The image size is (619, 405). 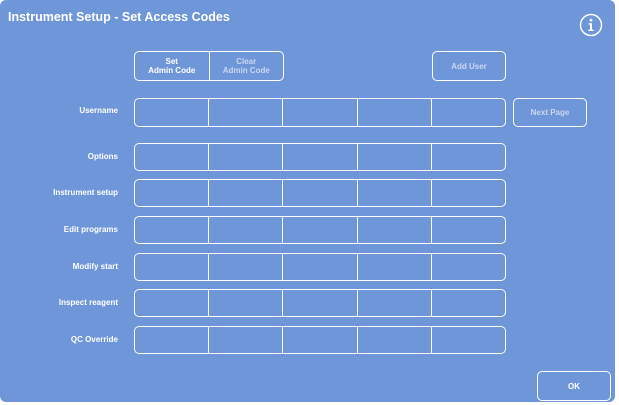 I want to click on row-label-qc-override: QC Override, so click(x=94, y=339).